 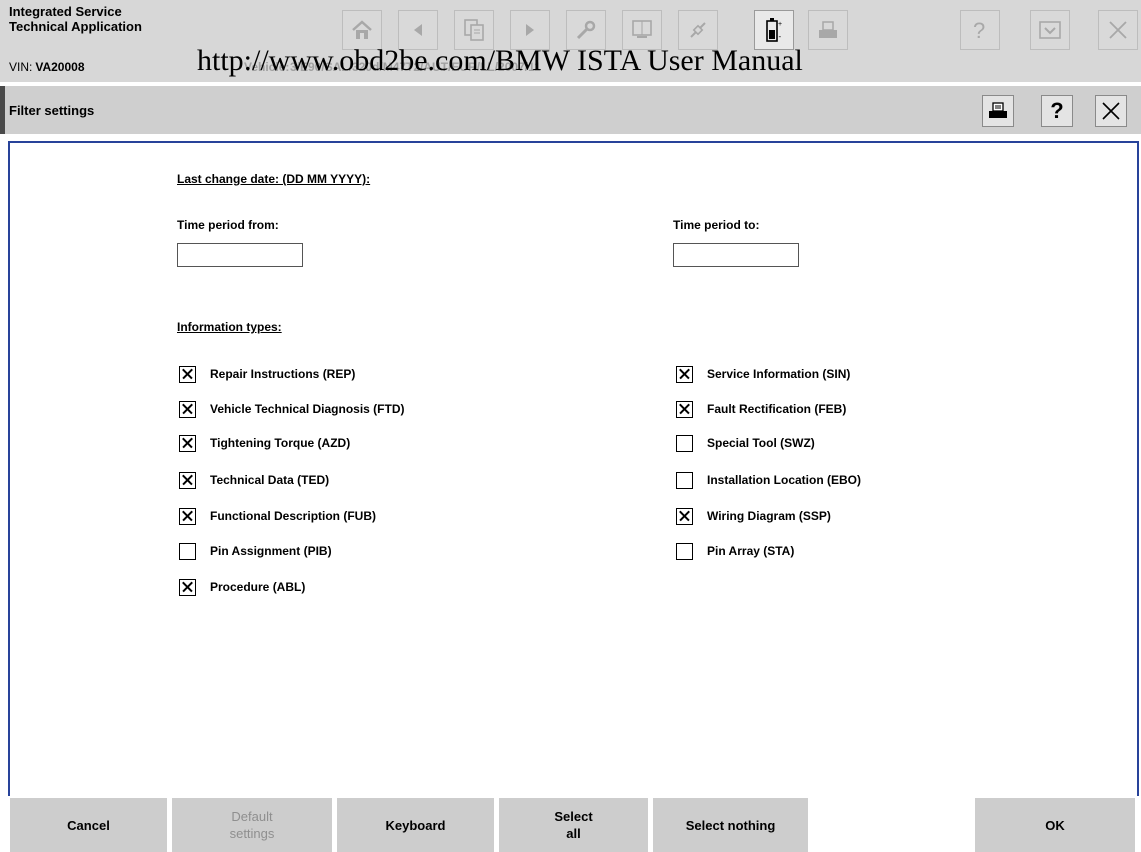 I want to click on keyboard-button: Keyboard, so click(x=415, y=825).